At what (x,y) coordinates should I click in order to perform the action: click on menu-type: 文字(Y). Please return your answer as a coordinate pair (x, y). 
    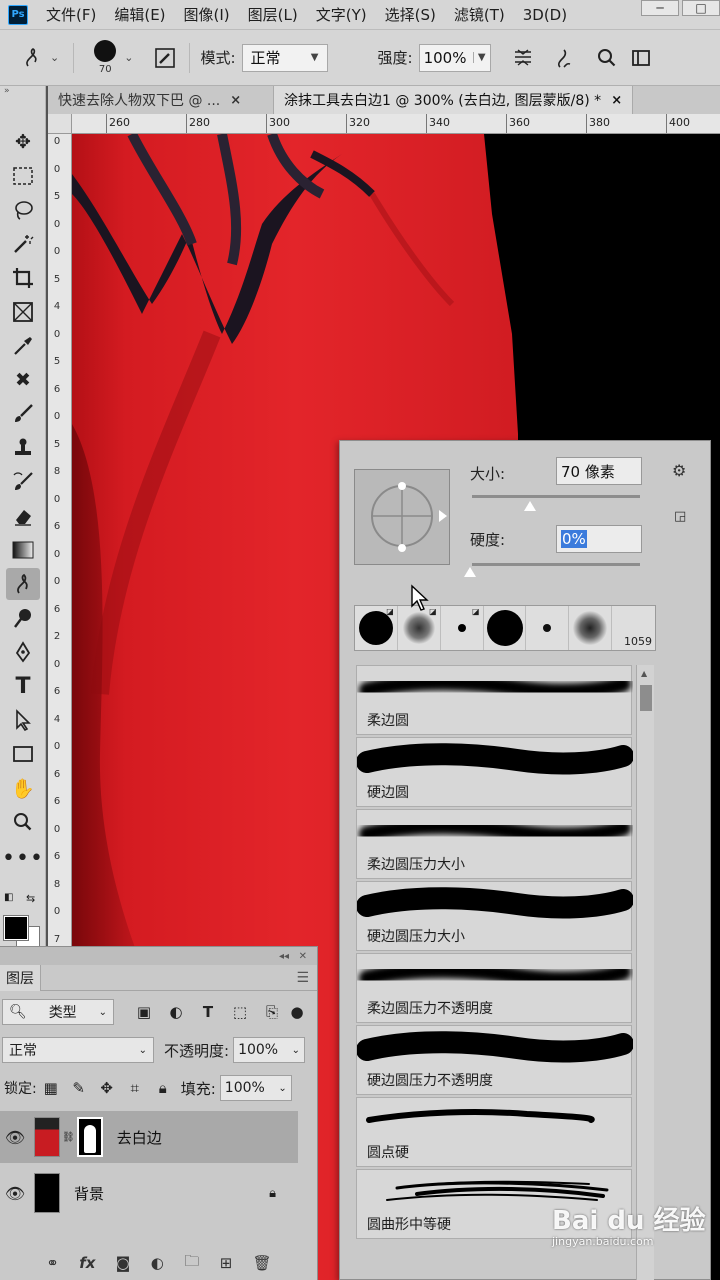
    Looking at the image, I should click on (341, 14).